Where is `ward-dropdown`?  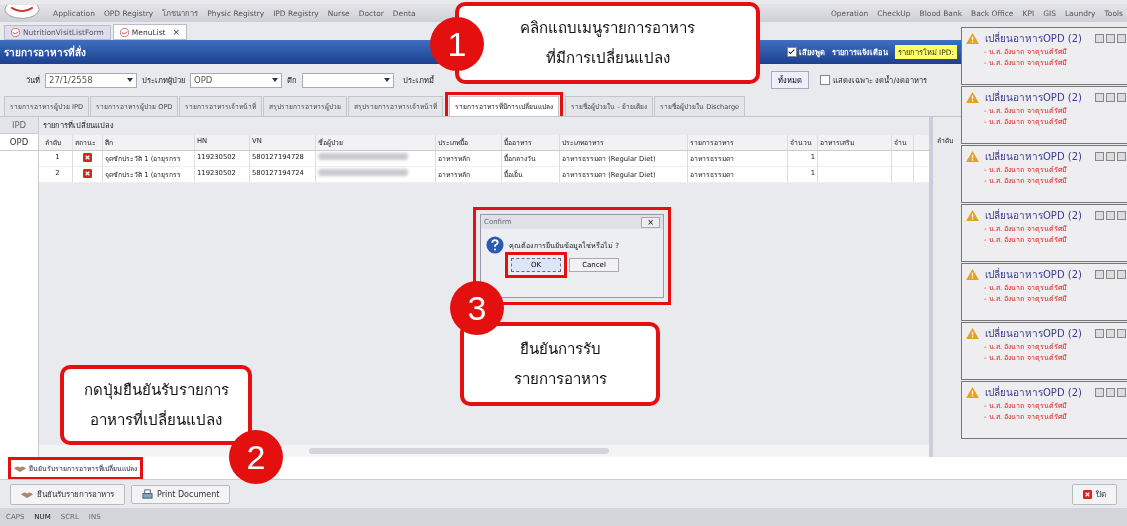 ward-dropdown is located at coordinates (348, 80).